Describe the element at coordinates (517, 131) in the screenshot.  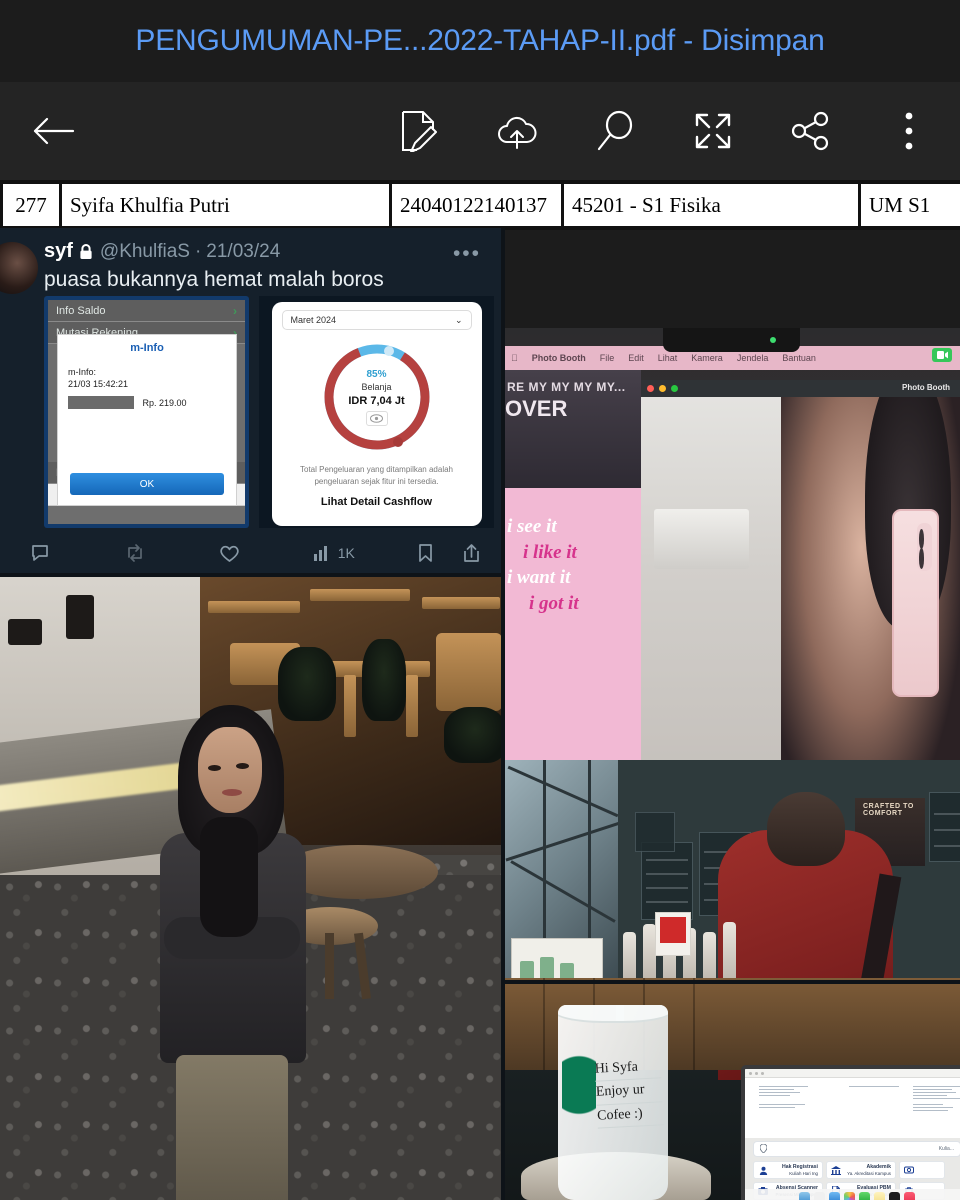
I see `cloud-upload-icon` at that location.